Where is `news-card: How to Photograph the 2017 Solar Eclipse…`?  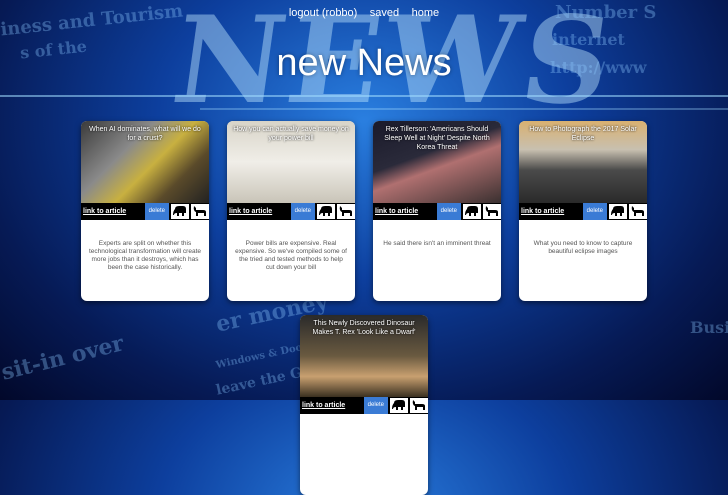
news-card: How to Photograph the 2017 Solar Eclipse… is located at coordinates (583, 211).